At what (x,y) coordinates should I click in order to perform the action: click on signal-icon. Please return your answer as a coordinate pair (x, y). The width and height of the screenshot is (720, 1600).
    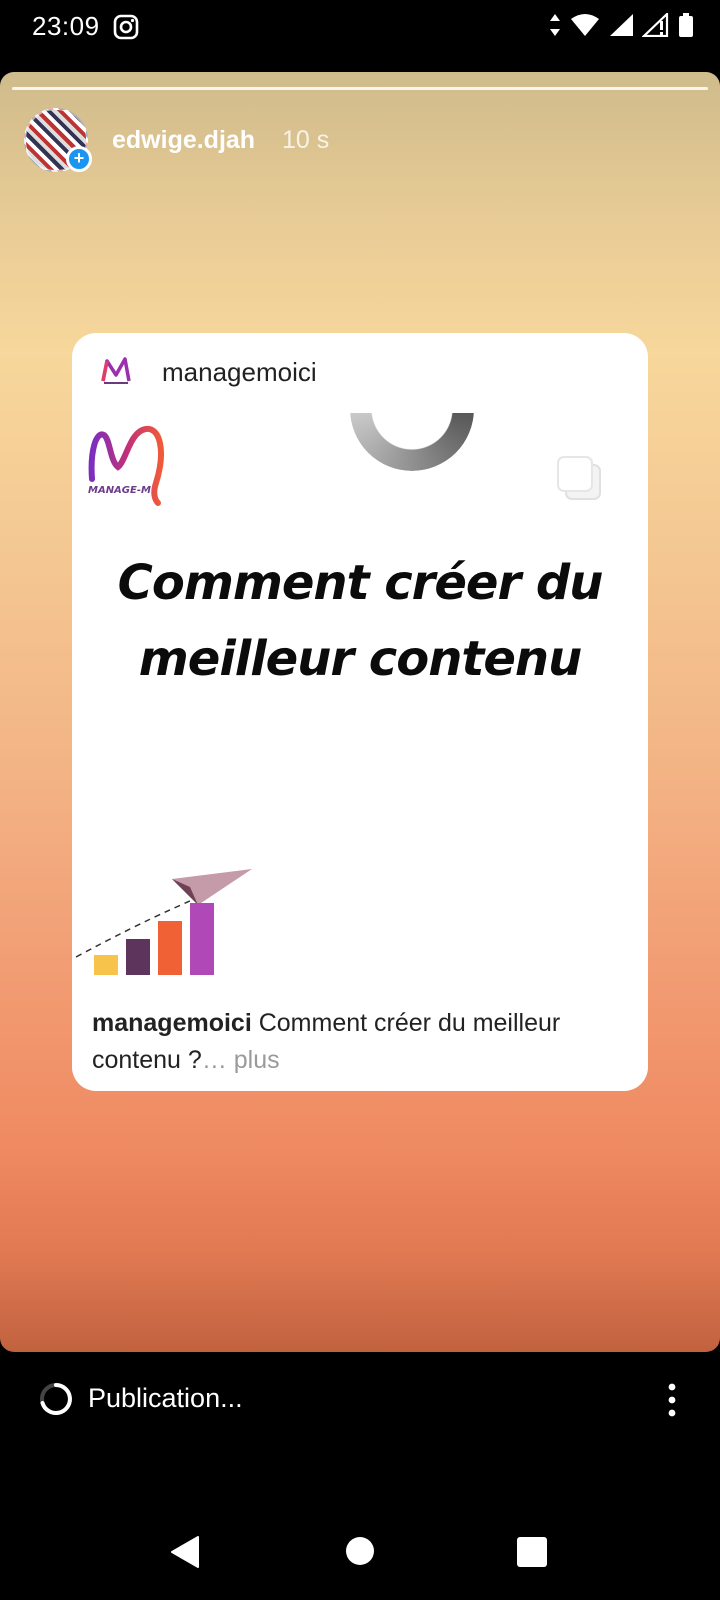
    Looking at the image, I should click on (621, 25).